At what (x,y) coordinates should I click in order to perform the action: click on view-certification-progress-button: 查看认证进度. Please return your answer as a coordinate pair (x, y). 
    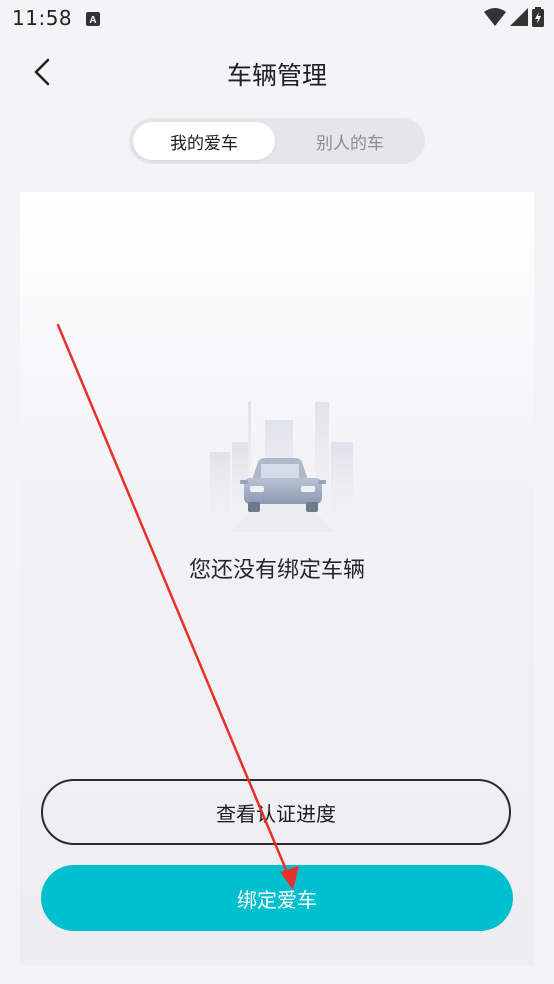
    Looking at the image, I should click on (276, 812).